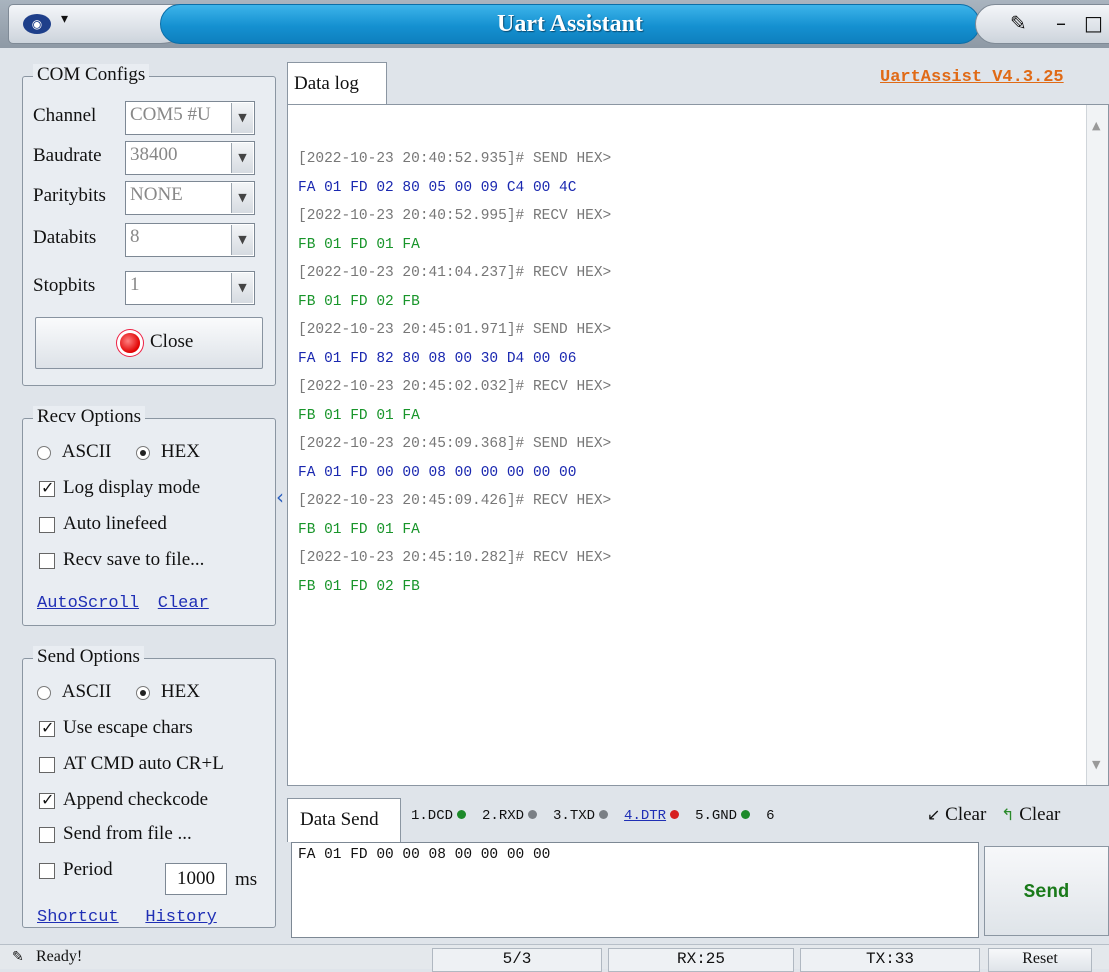 The height and width of the screenshot is (972, 1109). I want to click on tab-data-log: Data log, so click(337, 83).